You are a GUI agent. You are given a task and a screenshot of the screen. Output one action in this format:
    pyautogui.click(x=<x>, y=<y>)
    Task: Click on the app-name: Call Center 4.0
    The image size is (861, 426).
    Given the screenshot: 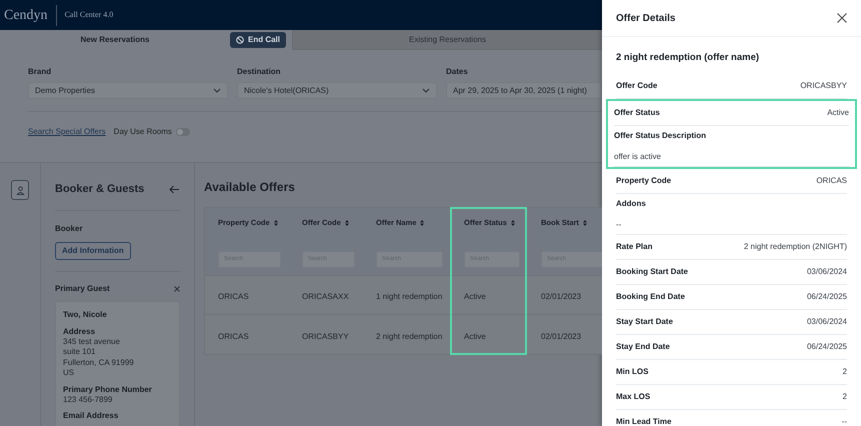 What is the action you would take?
    pyautogui.click(x=89, y=15)
    